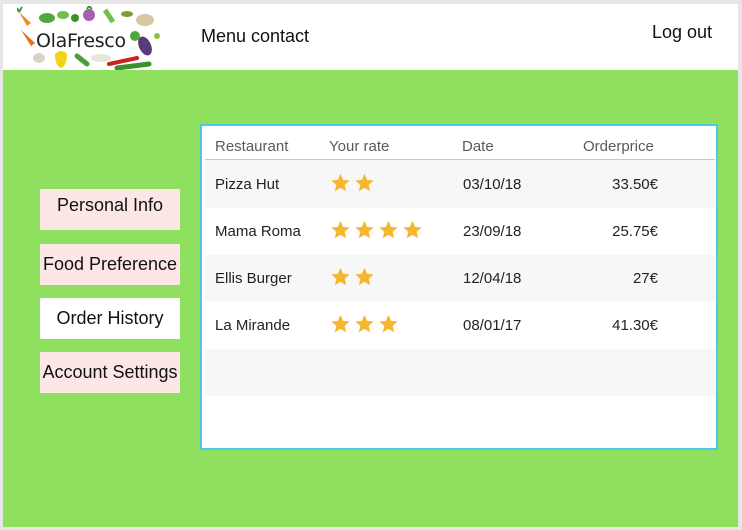  What do you see at coordinates (253, 325) in the screenshot?
I see `cell-restaurant: La Mirande` at bounding box center [253, 325].